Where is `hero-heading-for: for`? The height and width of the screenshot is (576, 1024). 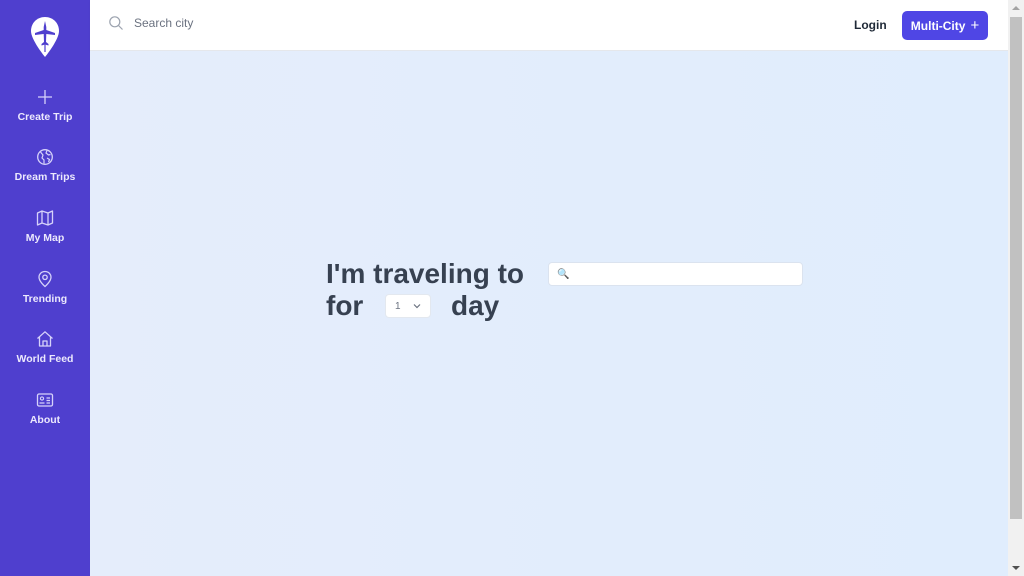 hero-heading-for: for is located at coordinates (345, 305).